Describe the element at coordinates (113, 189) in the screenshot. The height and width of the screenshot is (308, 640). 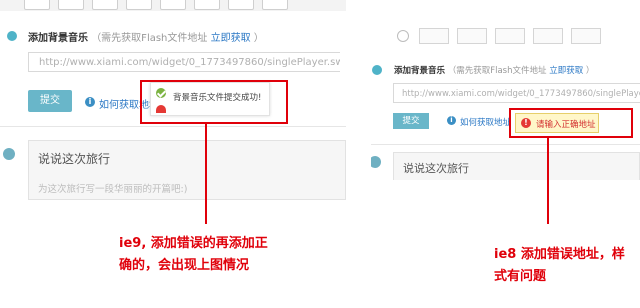
I see `travel-placeholder: 为这次旅行写一段华丽丽的开篇吧:)` at that location.